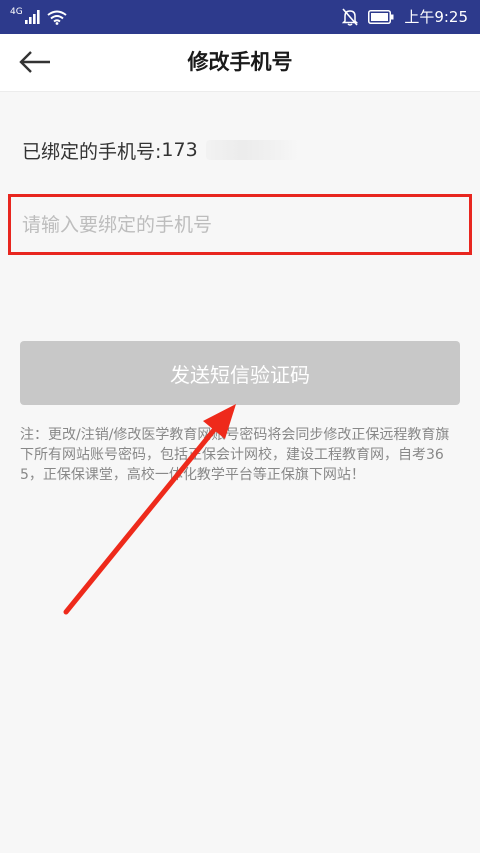 The height and width of the screenshot is (853, 480). Describe the element at coordinates (179, 150) in the screenshot. I see `bound-phone-number: 173` at that location.